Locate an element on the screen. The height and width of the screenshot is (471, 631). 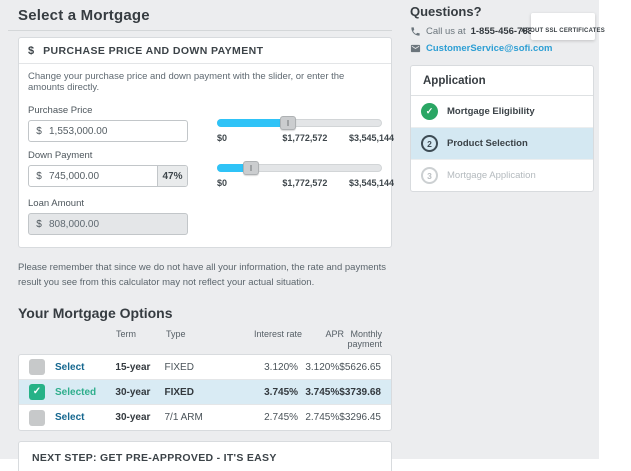
step-label: Mortgage Eligibility is located at coordinates (491, 111).